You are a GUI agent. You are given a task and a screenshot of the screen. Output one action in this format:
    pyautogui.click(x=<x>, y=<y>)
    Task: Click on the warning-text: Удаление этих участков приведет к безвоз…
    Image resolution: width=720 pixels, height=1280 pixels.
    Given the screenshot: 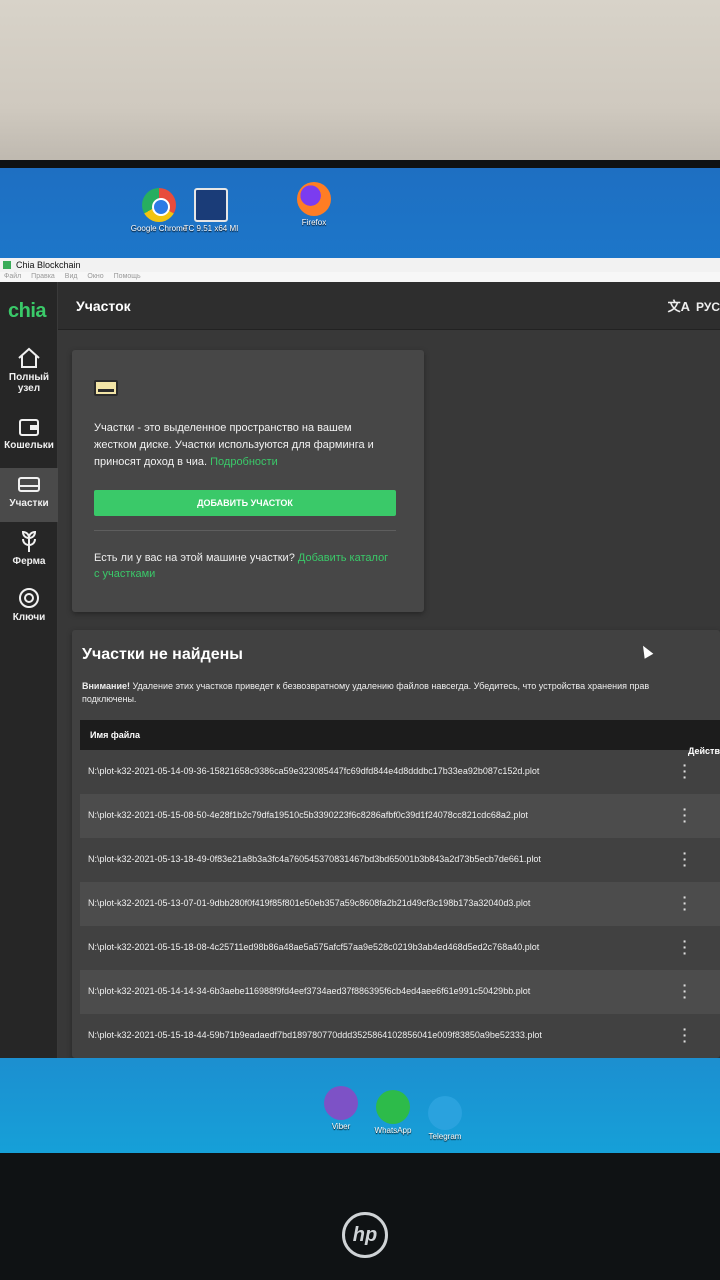 What is the action you would take?
    pyautogui.click(x=391, y=686)
    